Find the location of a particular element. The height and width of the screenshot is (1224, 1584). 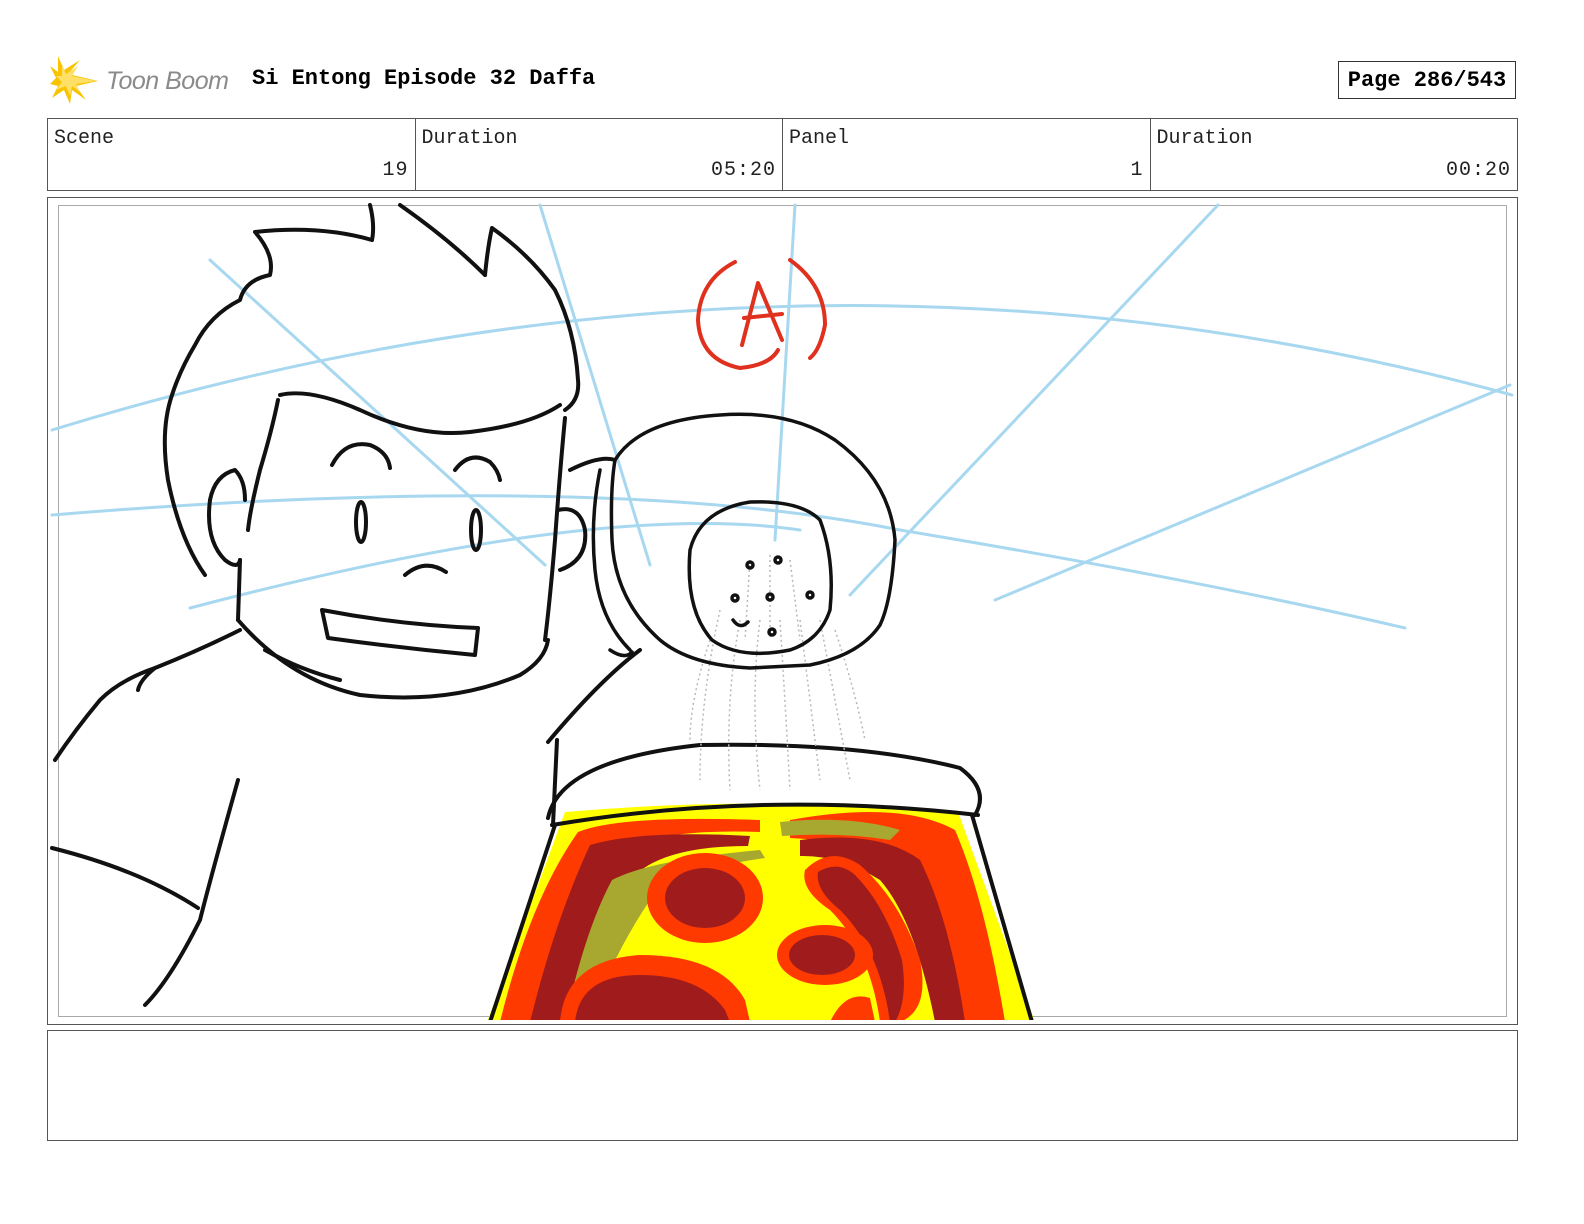

toon-boom-logo: Toon Boom is located at coordinates (139, 81).